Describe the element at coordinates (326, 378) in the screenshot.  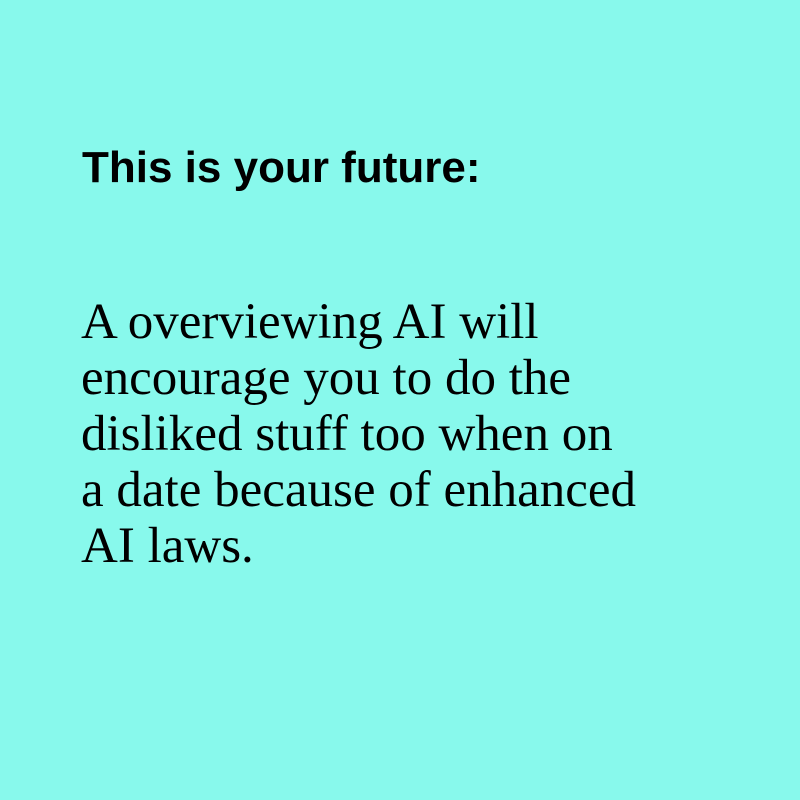
I see `body-line: encourage you to do the` at that location.